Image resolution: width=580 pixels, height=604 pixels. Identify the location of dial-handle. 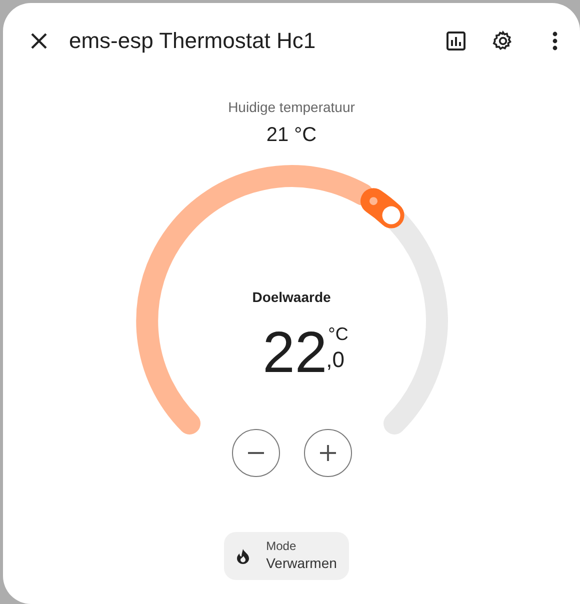
(382, 208).